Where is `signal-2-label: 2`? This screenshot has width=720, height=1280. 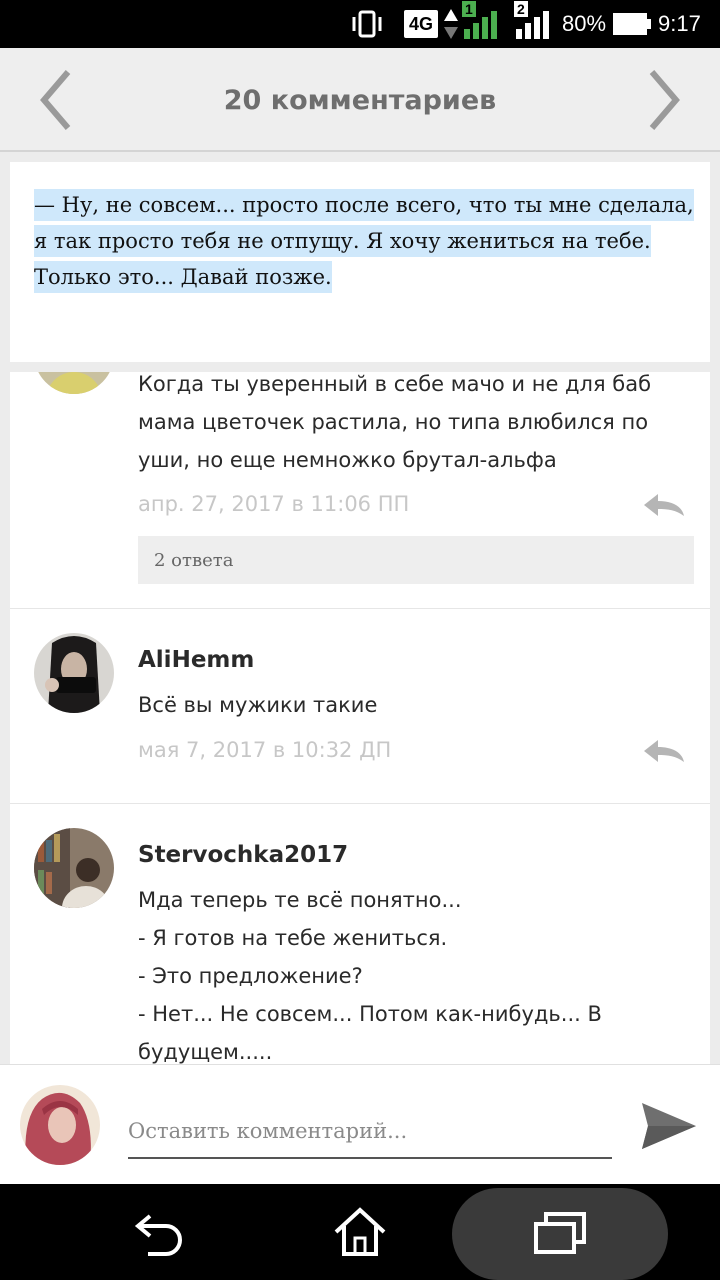 signal-2-label: 2 is located at coordinates (521, 9).